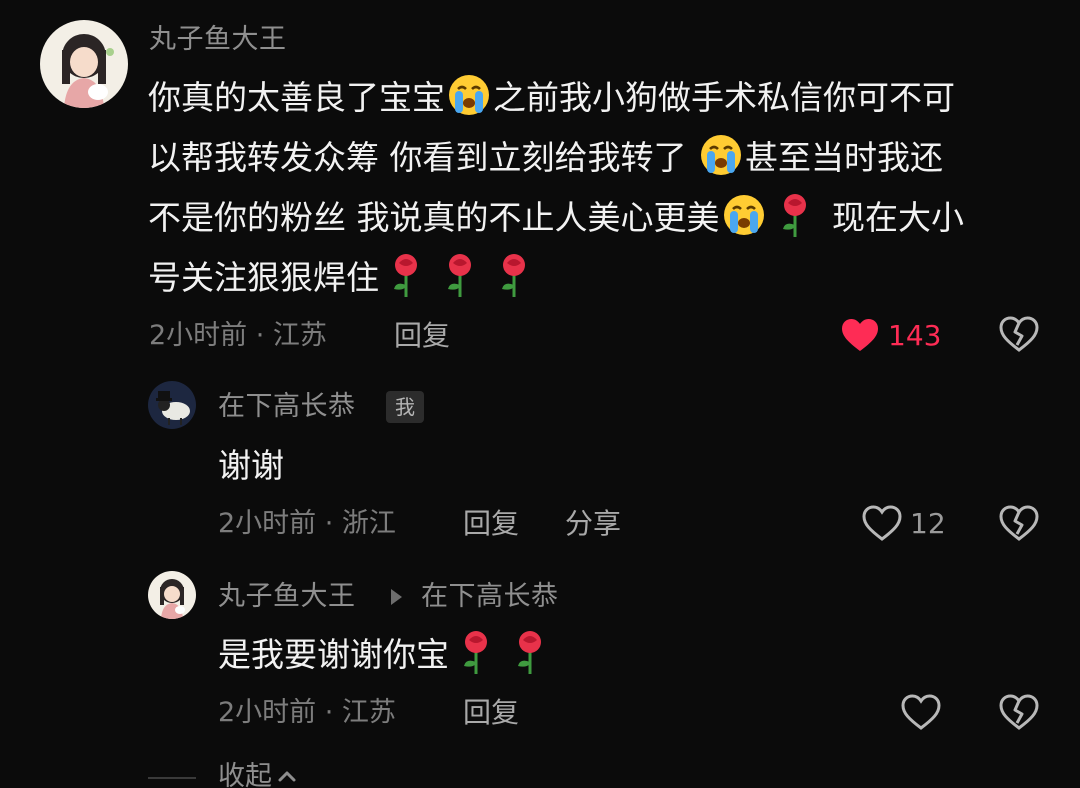  What do you see at coordinates (843, 157) in the screenshot?
I see `comment-text-segment: 甚至当时我还` at bounding box center [843, 157].